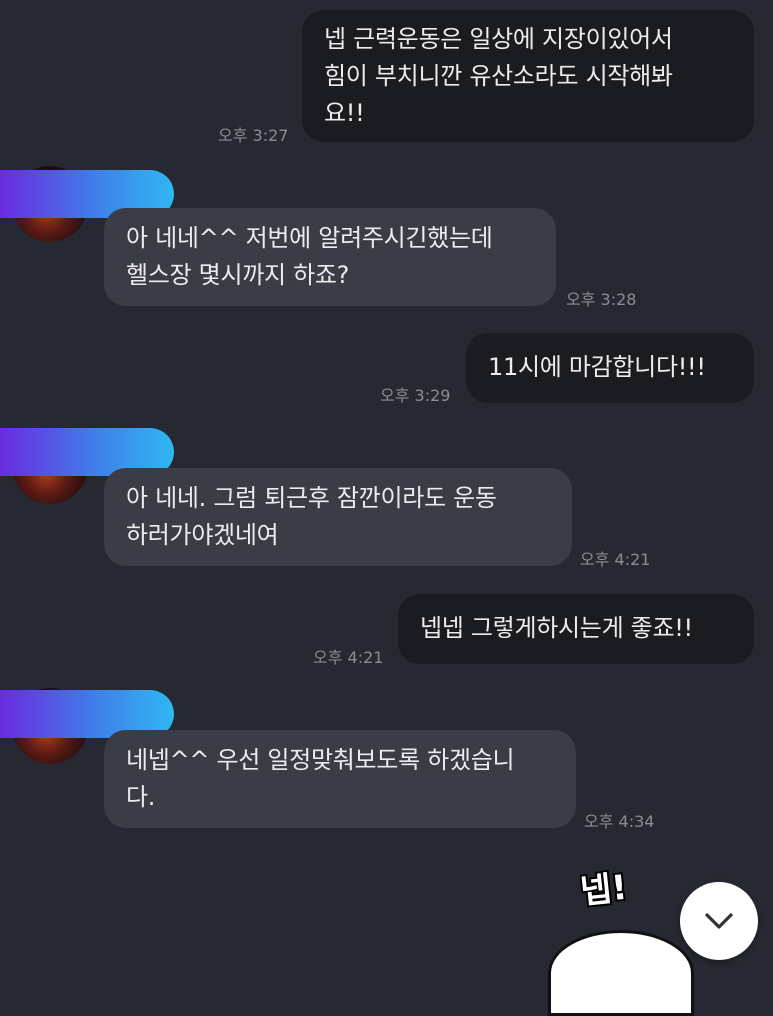  Describe the element at coordinates (601, 299) in the screenshot. I see `message-timestamp: 오후 3:28` at that location.